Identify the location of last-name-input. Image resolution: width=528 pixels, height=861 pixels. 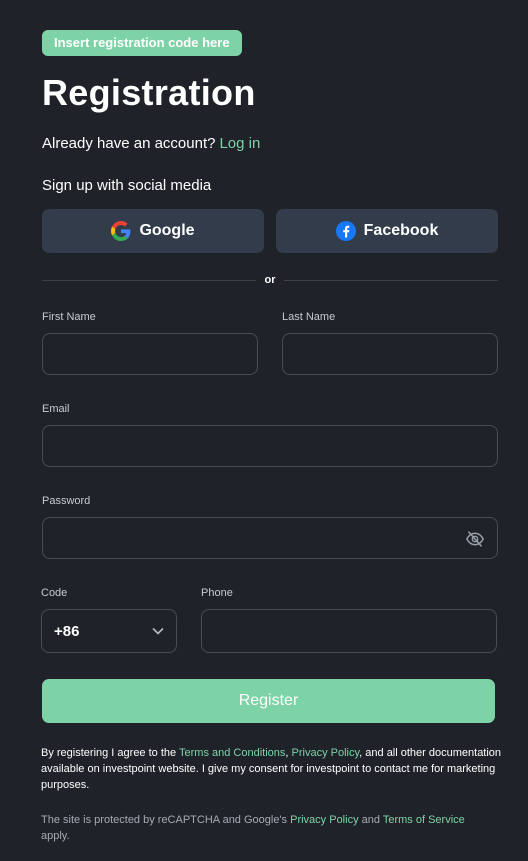
(390, 354).